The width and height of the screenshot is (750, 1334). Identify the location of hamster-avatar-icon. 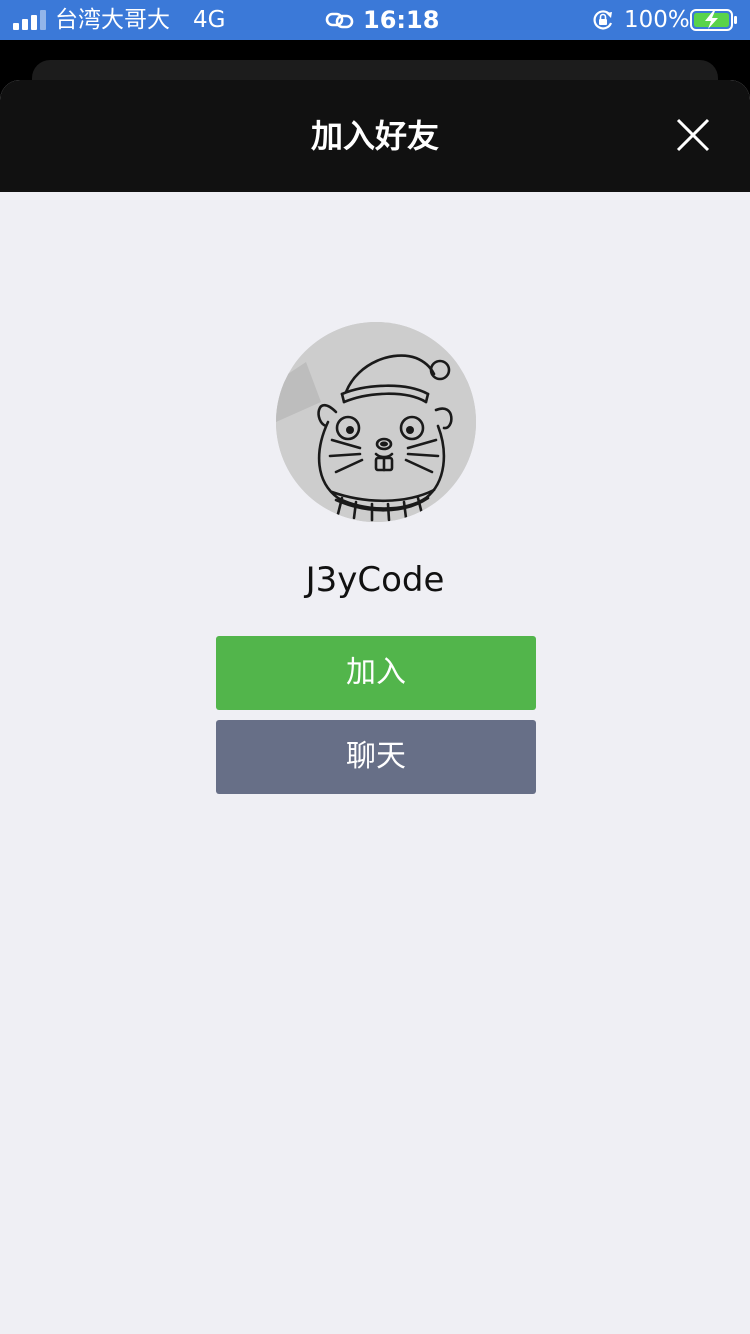
(376, 422).